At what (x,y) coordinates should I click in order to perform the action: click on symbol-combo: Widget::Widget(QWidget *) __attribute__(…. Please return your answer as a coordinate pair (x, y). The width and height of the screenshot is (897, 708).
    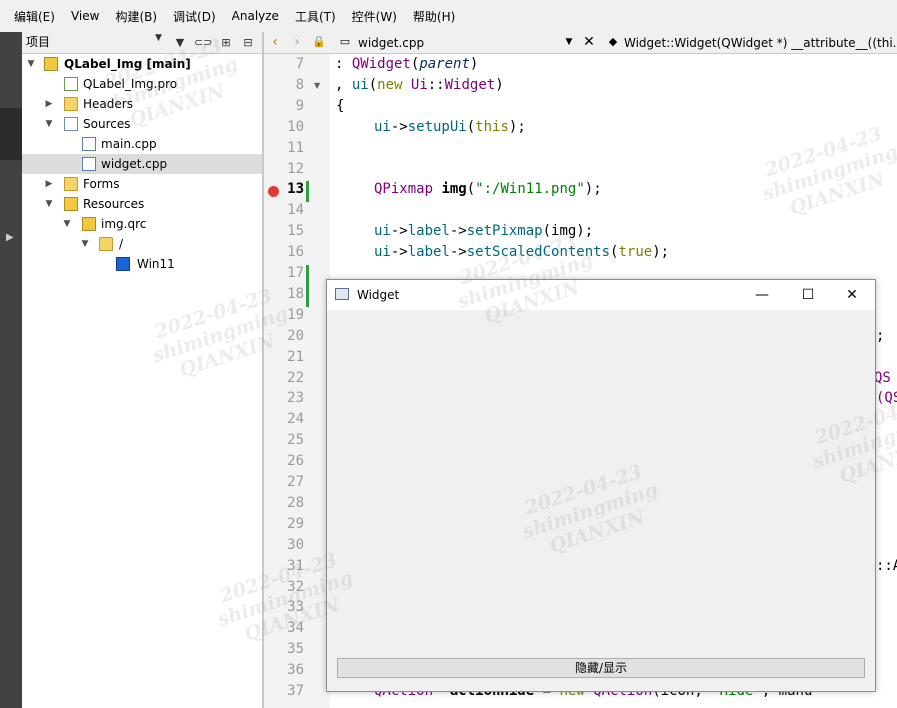
    Looking at the image, I should click on (760, 43).